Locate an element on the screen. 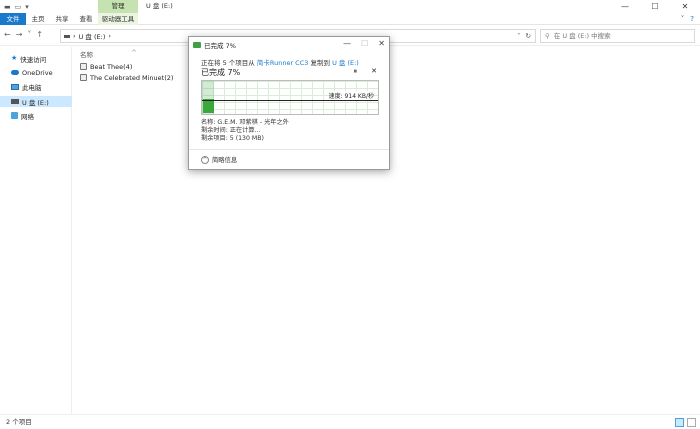 The height and width of the screenshot is (429, 700). speed-text: 速度: 914 KB/秒 is located at coordinates (351, 95).